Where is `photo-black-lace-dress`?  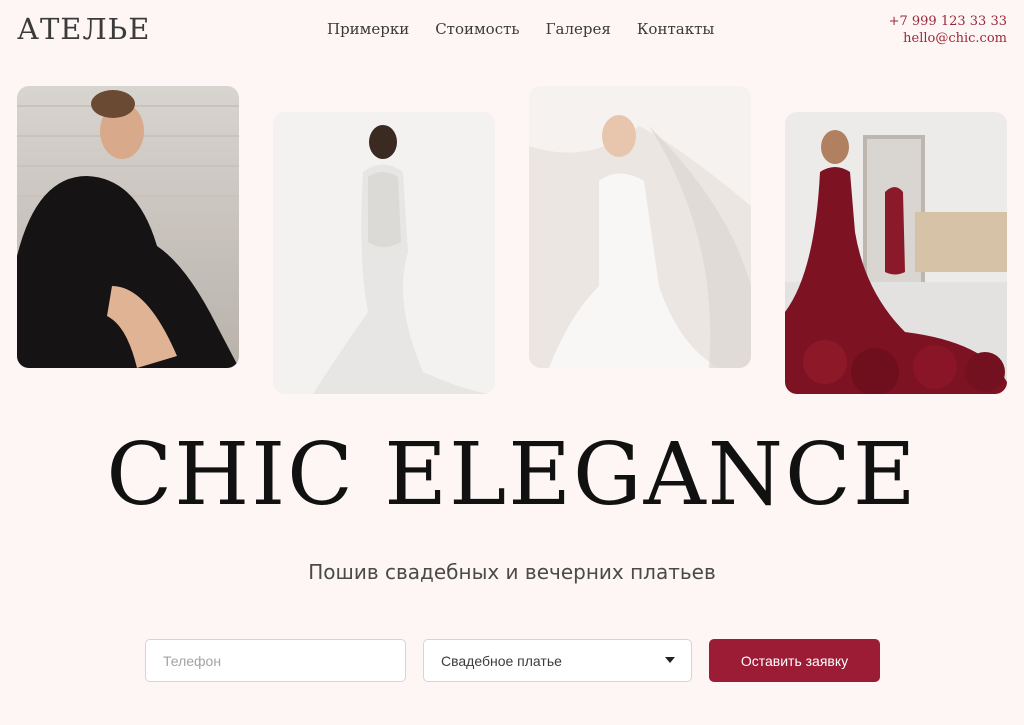 photo-black-lace-dress is located at coordinates (128, 227).